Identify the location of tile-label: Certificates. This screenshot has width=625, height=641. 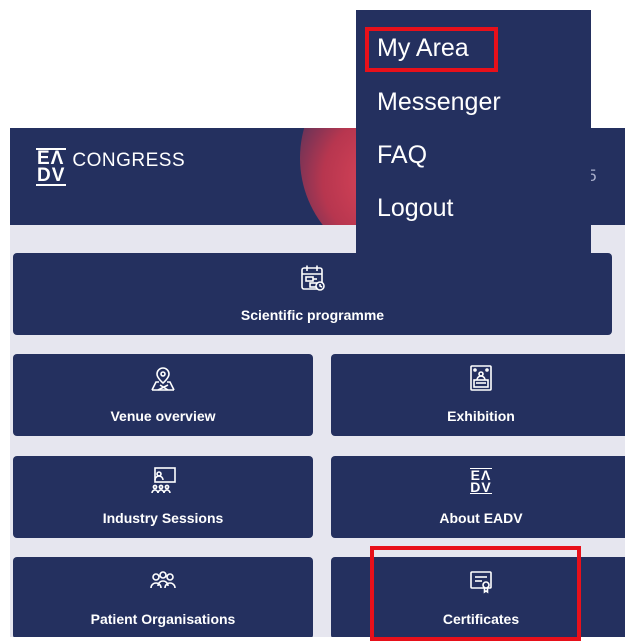
(481, 619).